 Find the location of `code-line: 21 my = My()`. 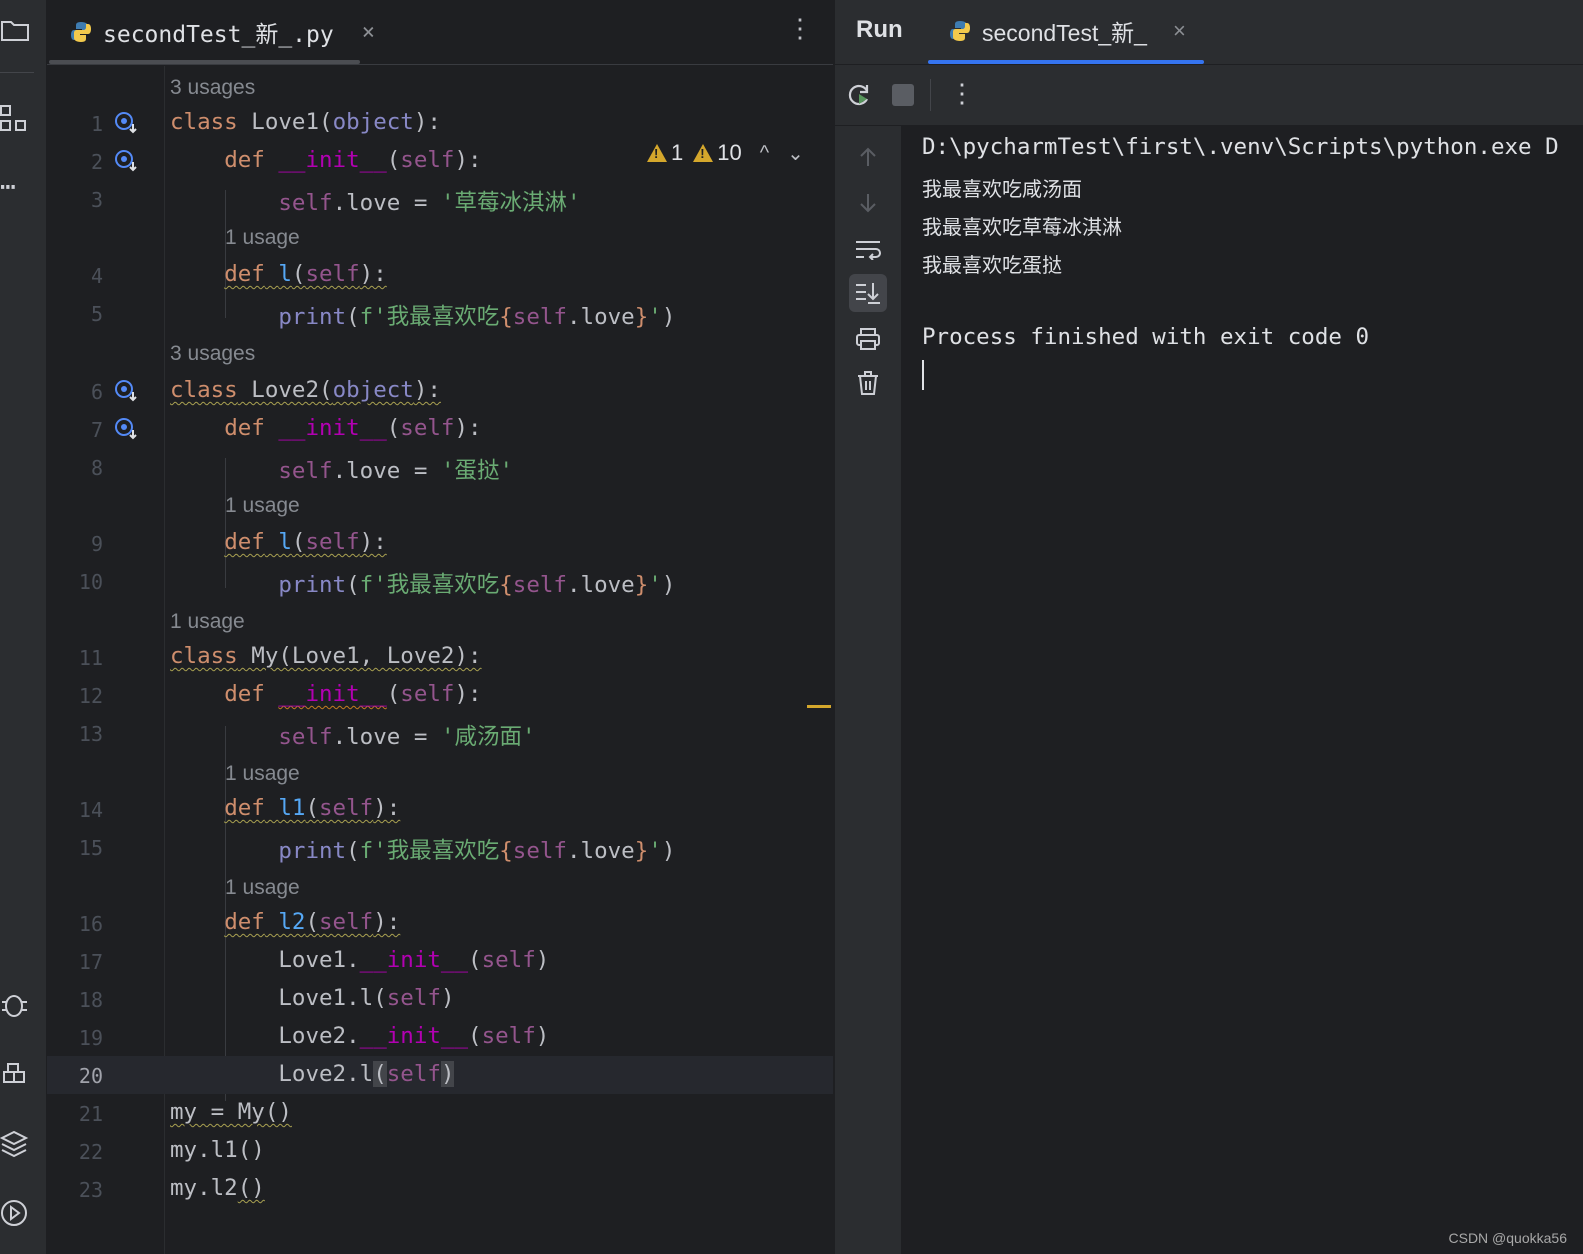

code-line: 21 my = My() is located at coordinates (440, 1113).